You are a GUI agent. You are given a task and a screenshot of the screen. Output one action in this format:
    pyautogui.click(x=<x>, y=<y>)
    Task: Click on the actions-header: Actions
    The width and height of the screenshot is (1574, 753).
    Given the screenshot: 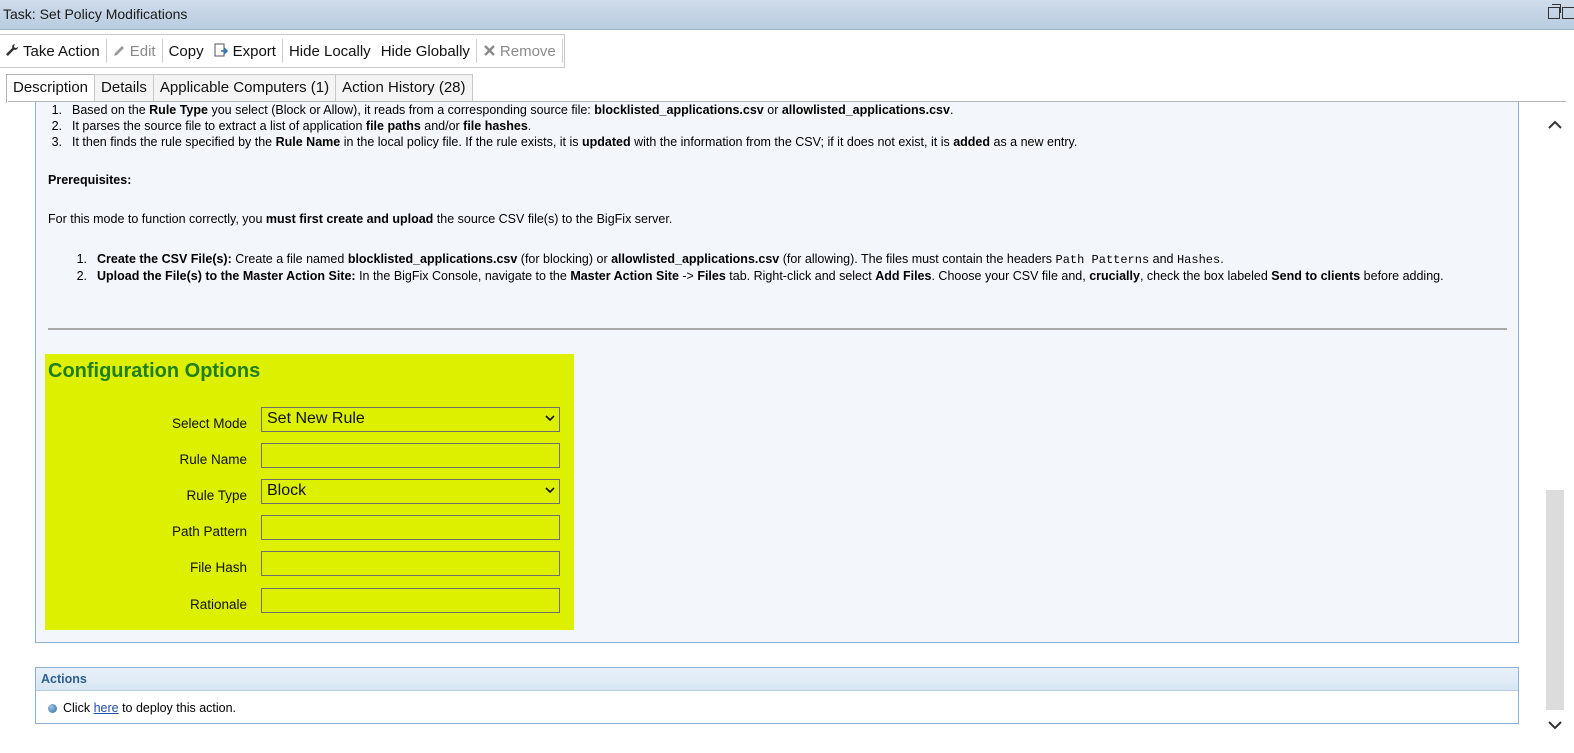 What is the action you would take?
    pyautogui.click(x=777, y=679)
    